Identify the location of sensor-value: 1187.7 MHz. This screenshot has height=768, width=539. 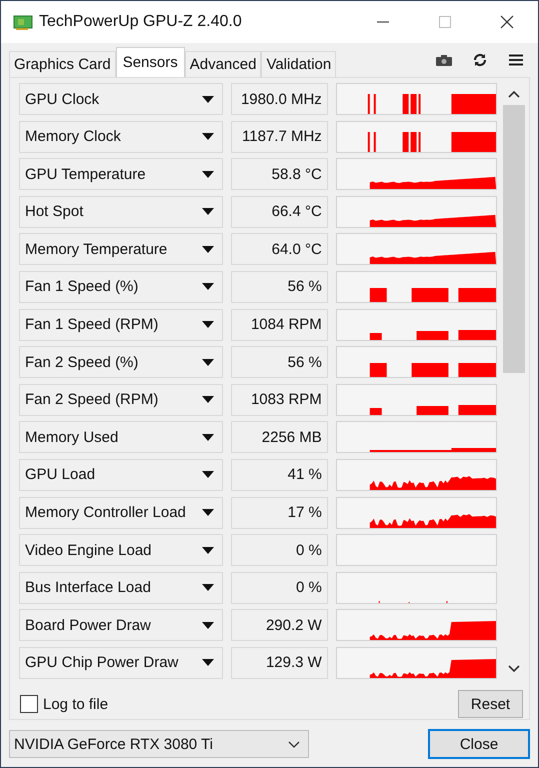
(279, 136).